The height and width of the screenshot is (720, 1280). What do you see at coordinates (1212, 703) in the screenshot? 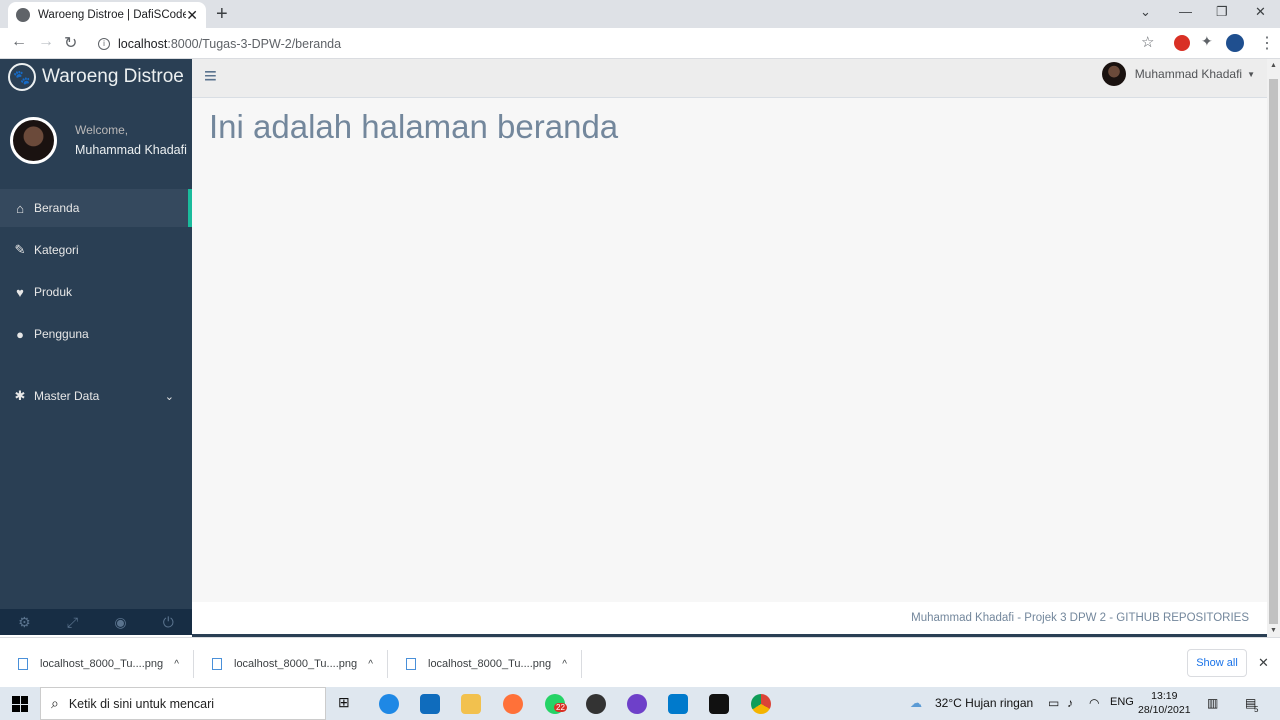
I see `meet-now-icon: ▥` at bounding box center [1212, 703].